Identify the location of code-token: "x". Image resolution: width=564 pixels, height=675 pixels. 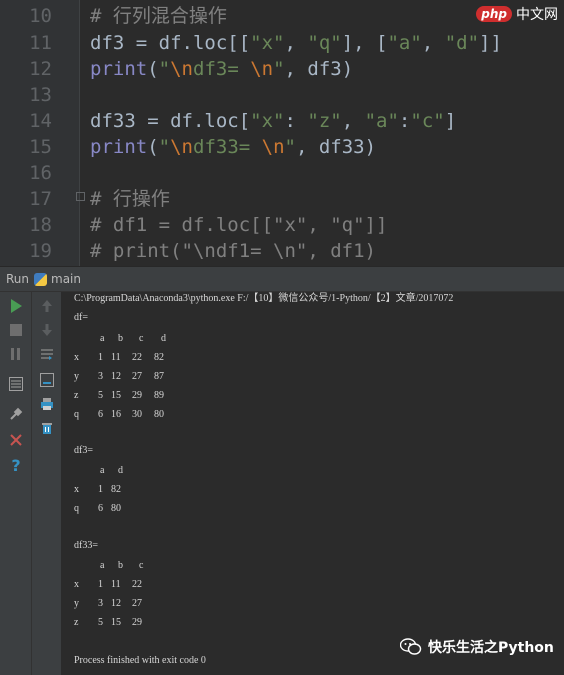
(267, 43).